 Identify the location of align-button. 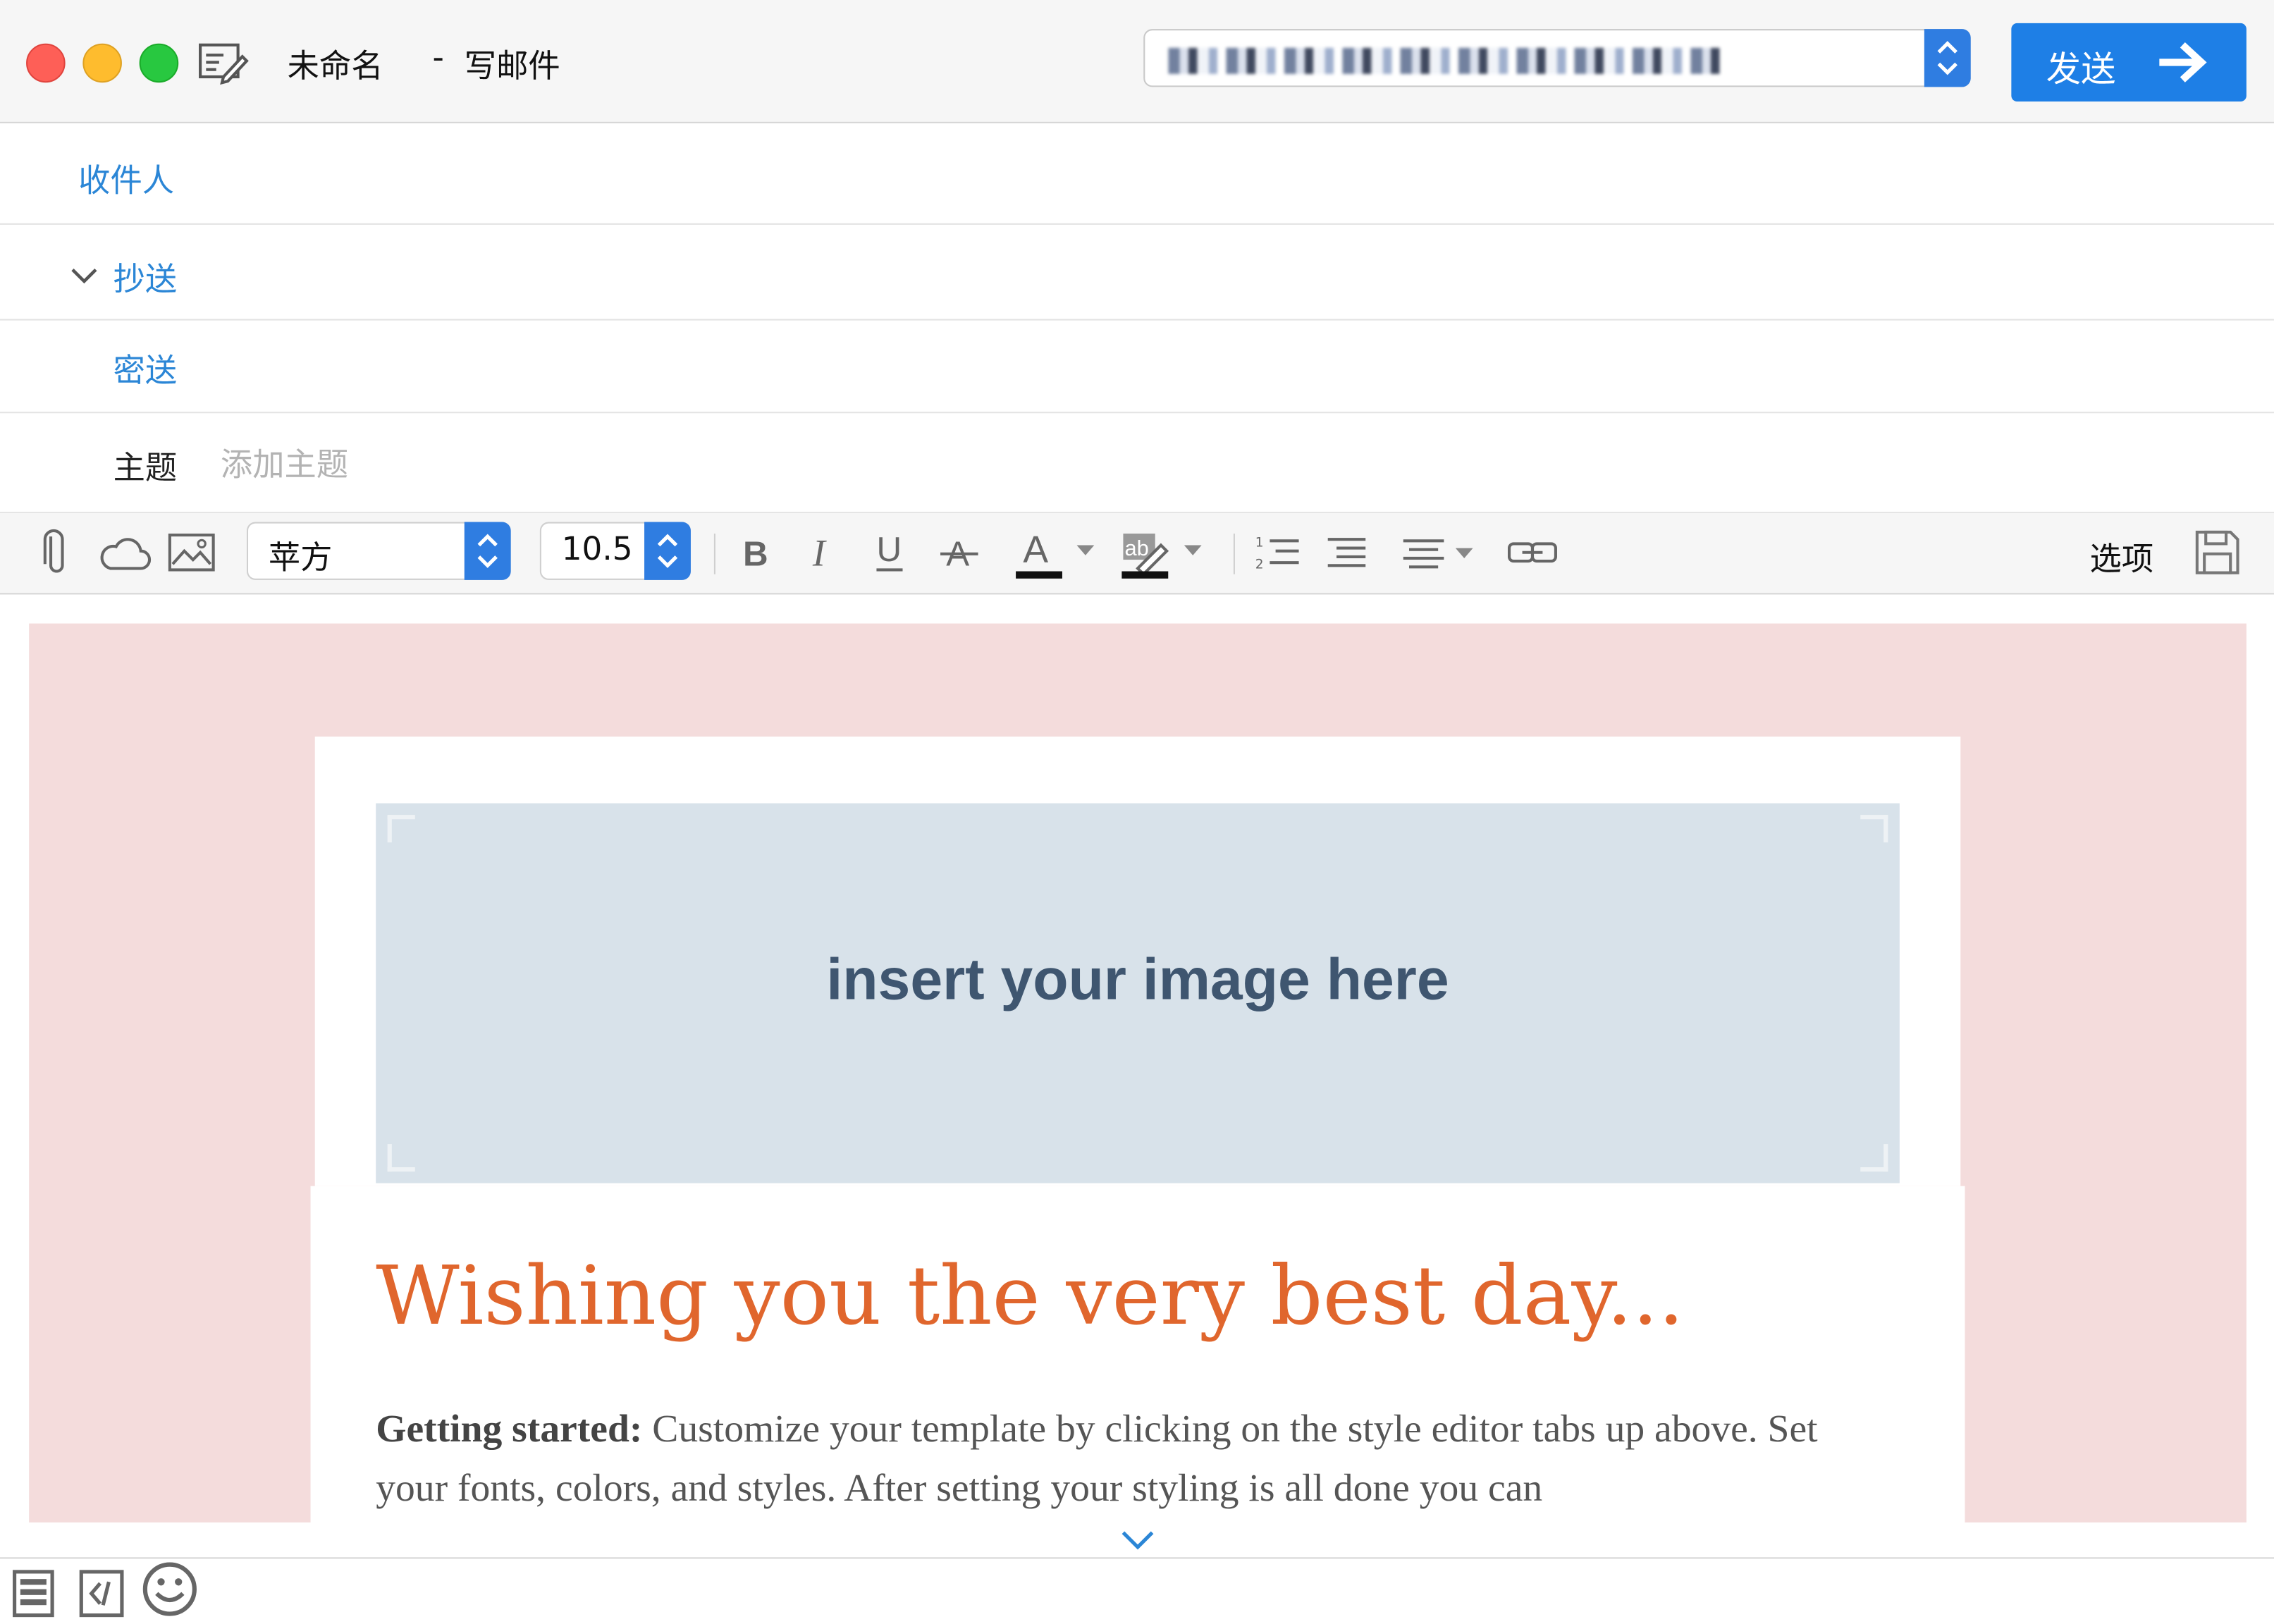
(1439, 552).